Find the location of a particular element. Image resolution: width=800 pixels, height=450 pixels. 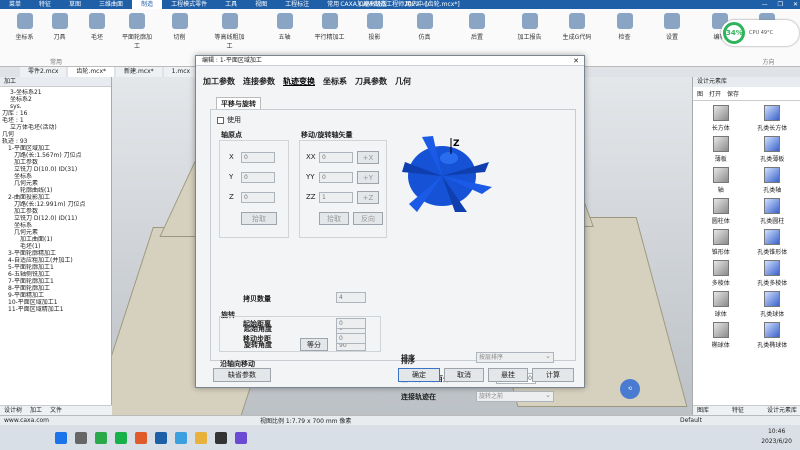

compute-button: 计算 is located at coordinates (553, 375).